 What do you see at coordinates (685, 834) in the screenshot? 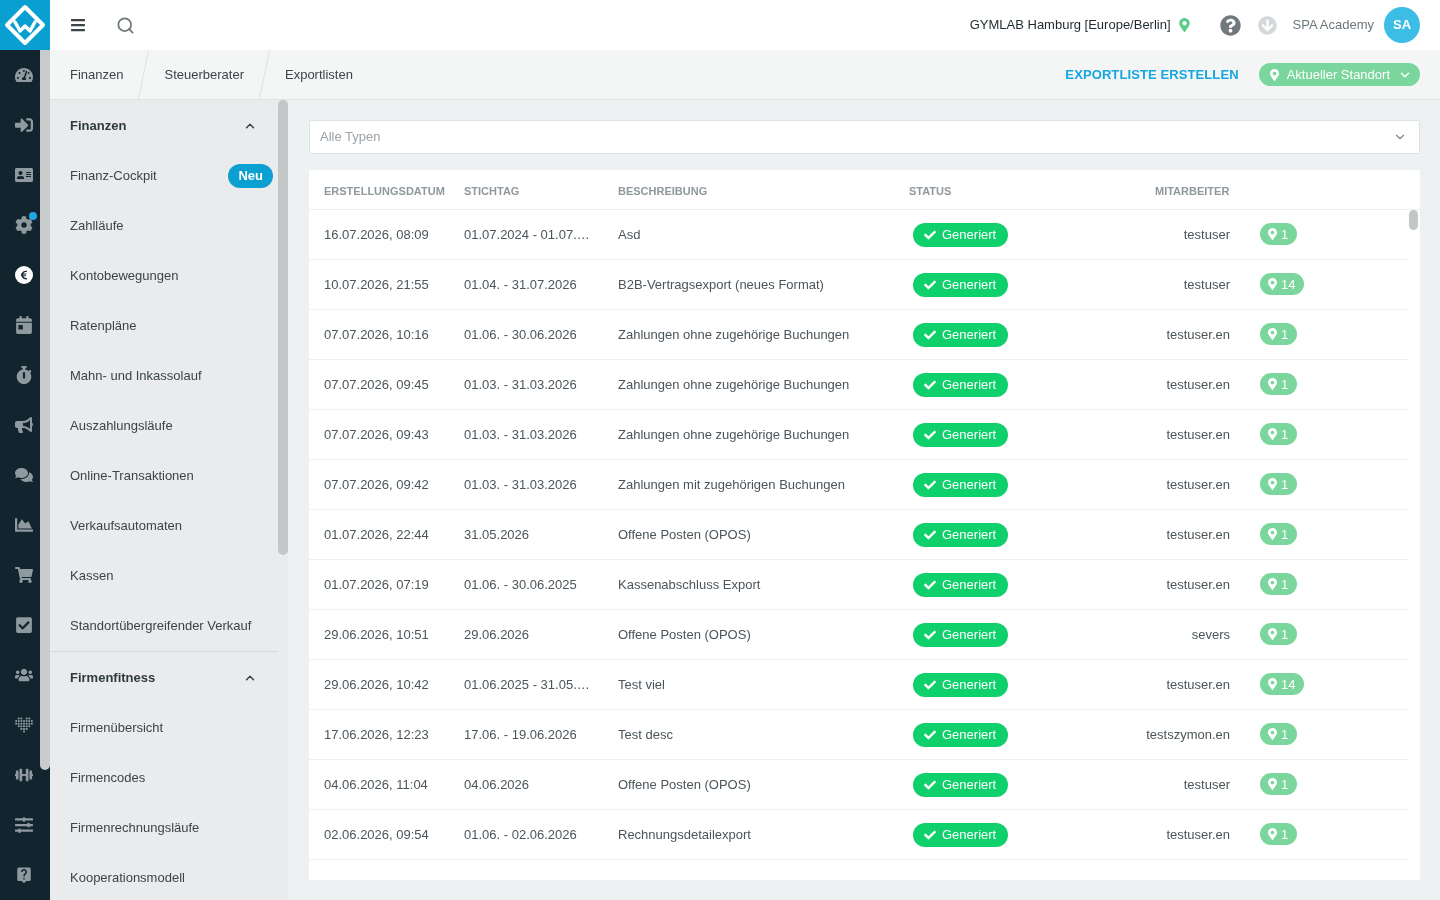
I see `table-cell-text: Rechnungsdetailexport` at bounding box center [685, 834].